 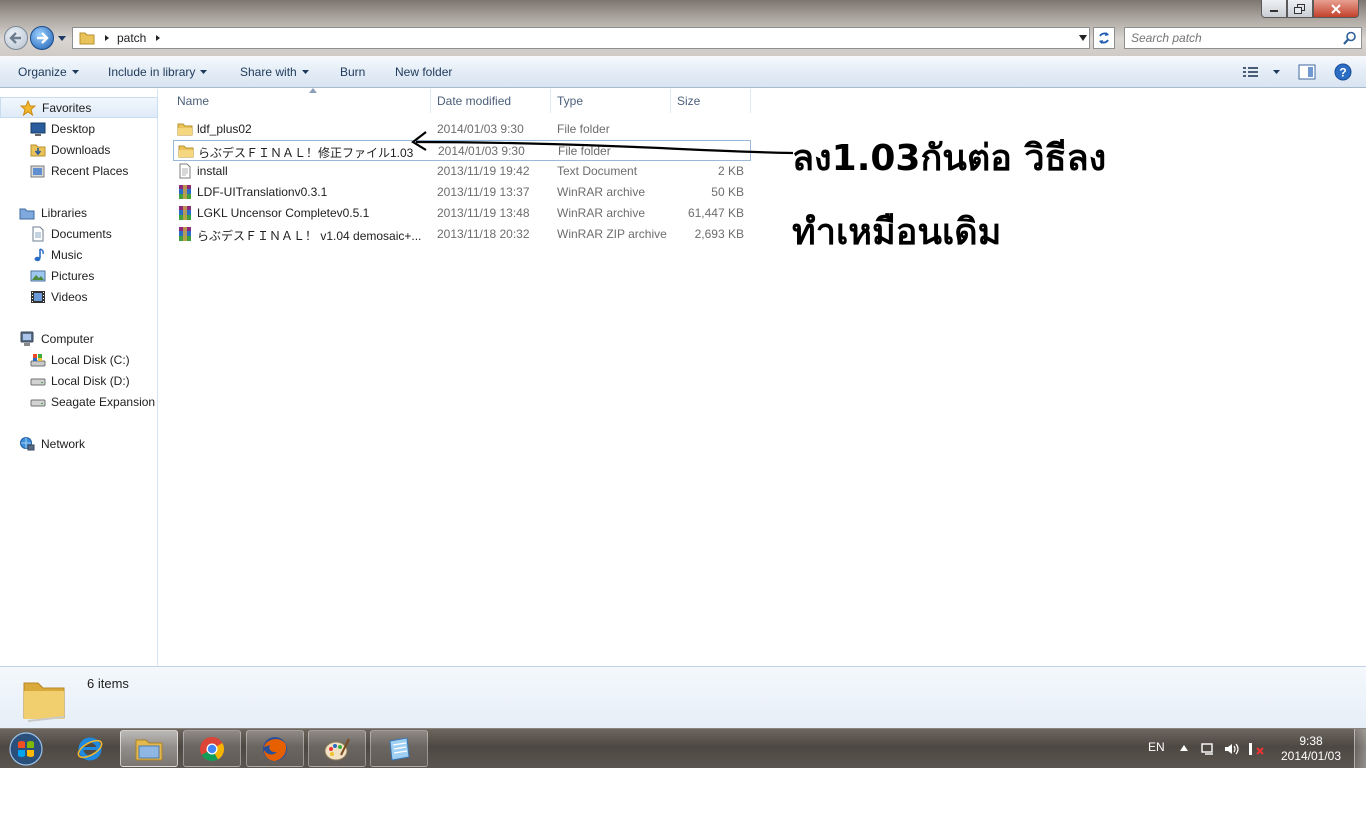 I want to click on taskbar-chrome, so click(x=212, y=748).